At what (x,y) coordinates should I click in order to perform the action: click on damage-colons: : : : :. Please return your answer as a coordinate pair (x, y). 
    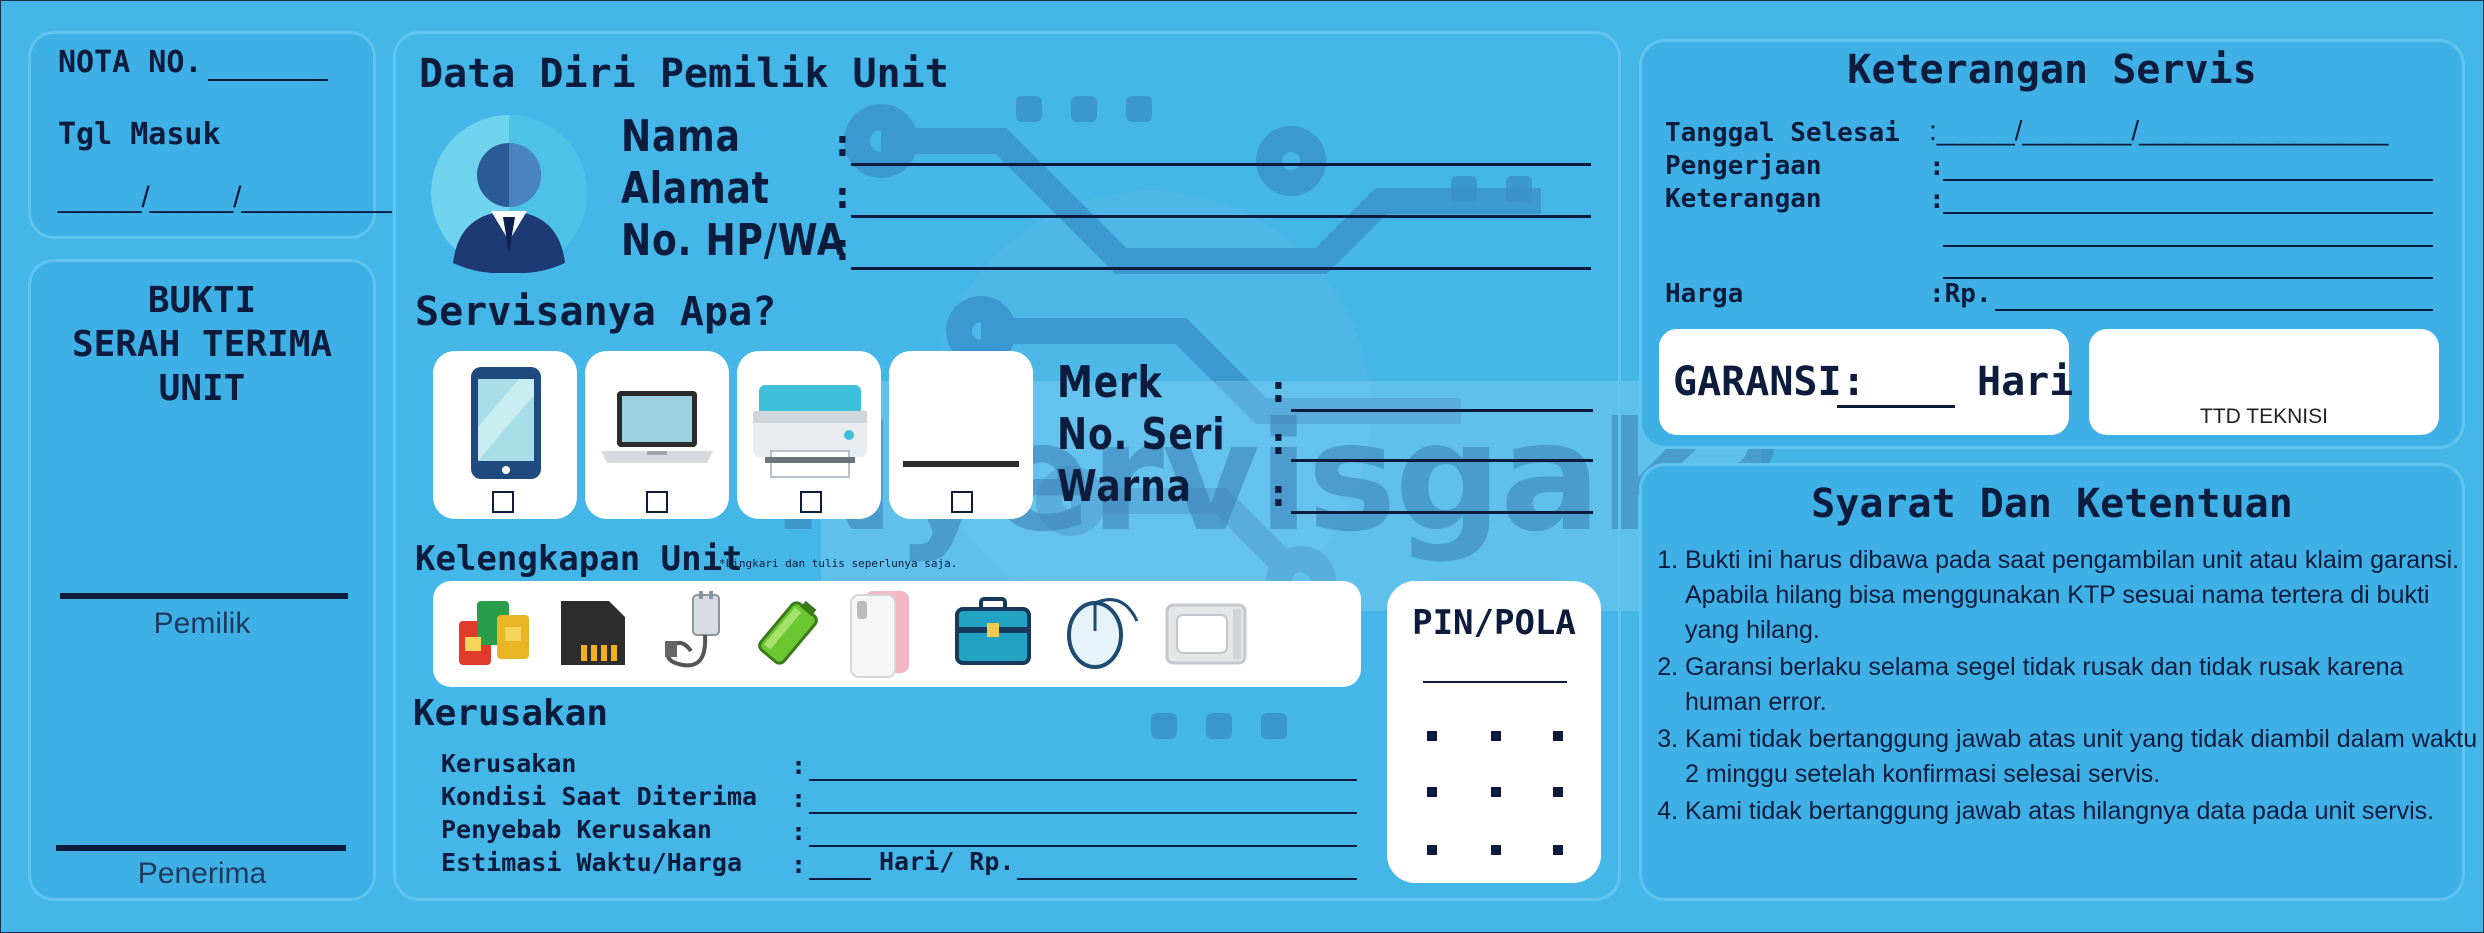
    Looking at the image, I should click on (798, 815).